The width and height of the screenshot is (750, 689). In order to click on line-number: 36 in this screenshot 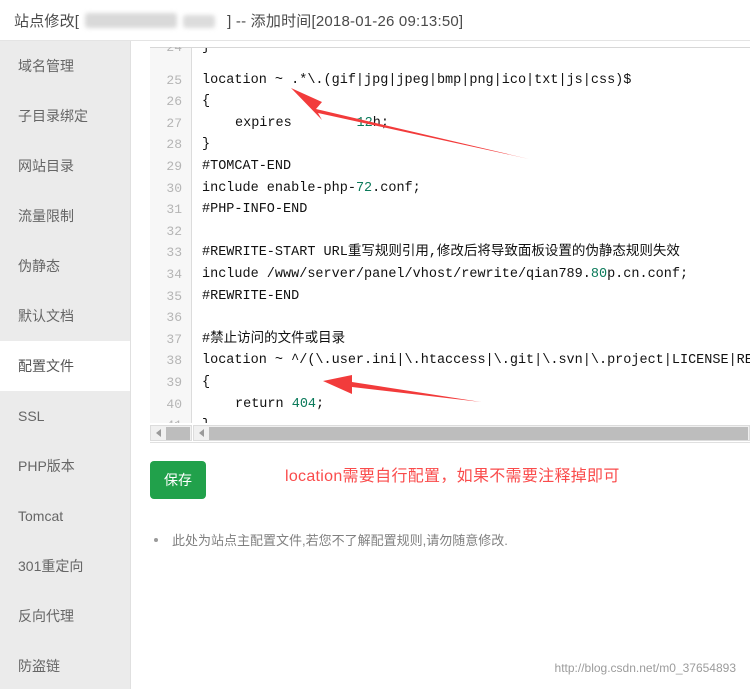, I will do `click(174, 318)`.